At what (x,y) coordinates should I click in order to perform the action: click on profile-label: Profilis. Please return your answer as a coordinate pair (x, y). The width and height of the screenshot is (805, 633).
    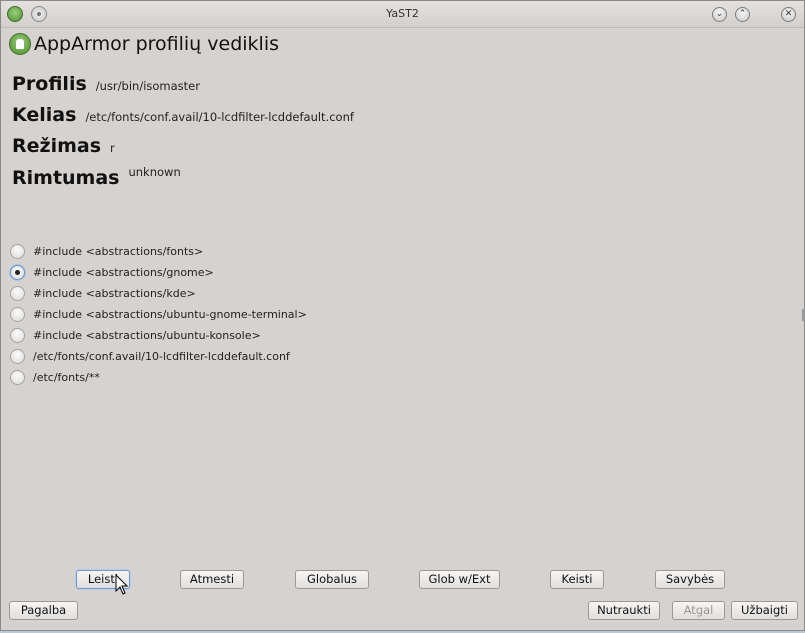
    Looking at the image, I should click on (49, 84).